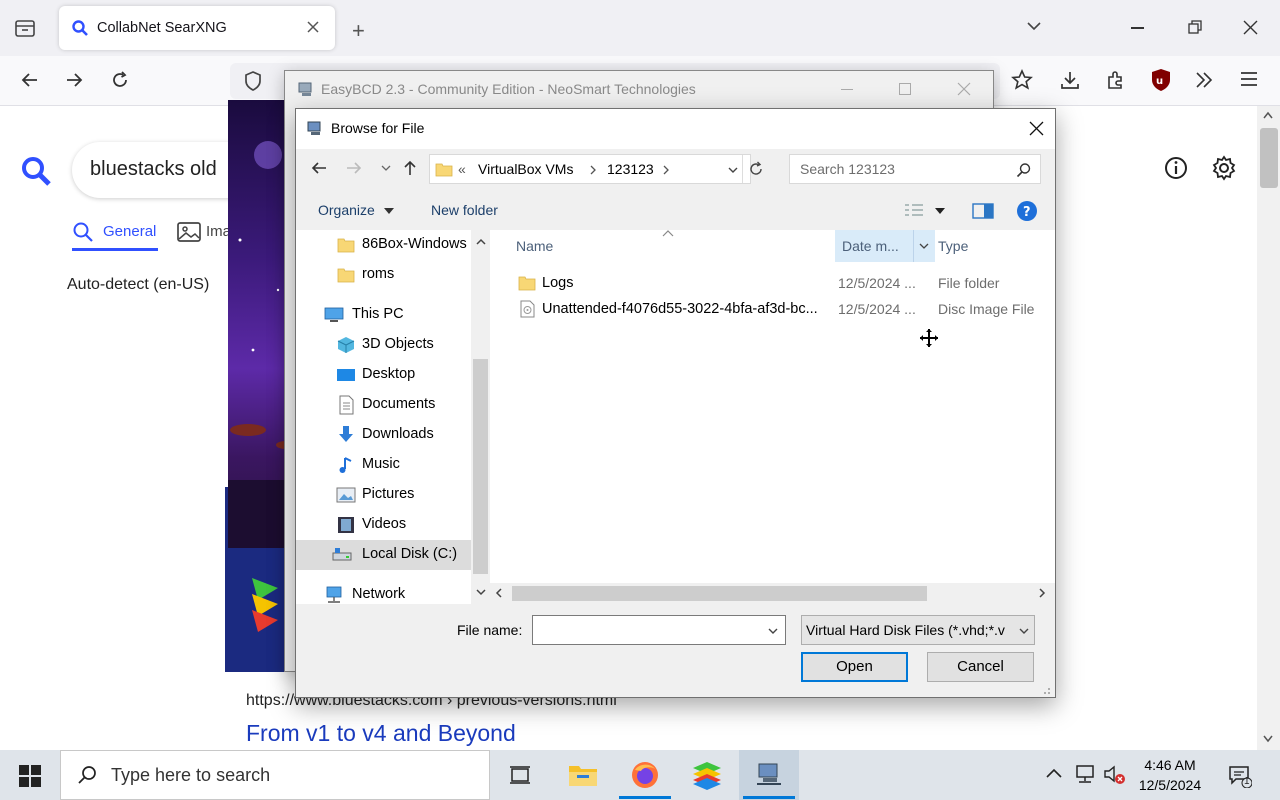 This screenshot has height=800, width=1280. What do you see at coordinates (1161, 80) in the screenshot?
I see `ublock-origin-icon: u` at bounding box center [1161, 80].